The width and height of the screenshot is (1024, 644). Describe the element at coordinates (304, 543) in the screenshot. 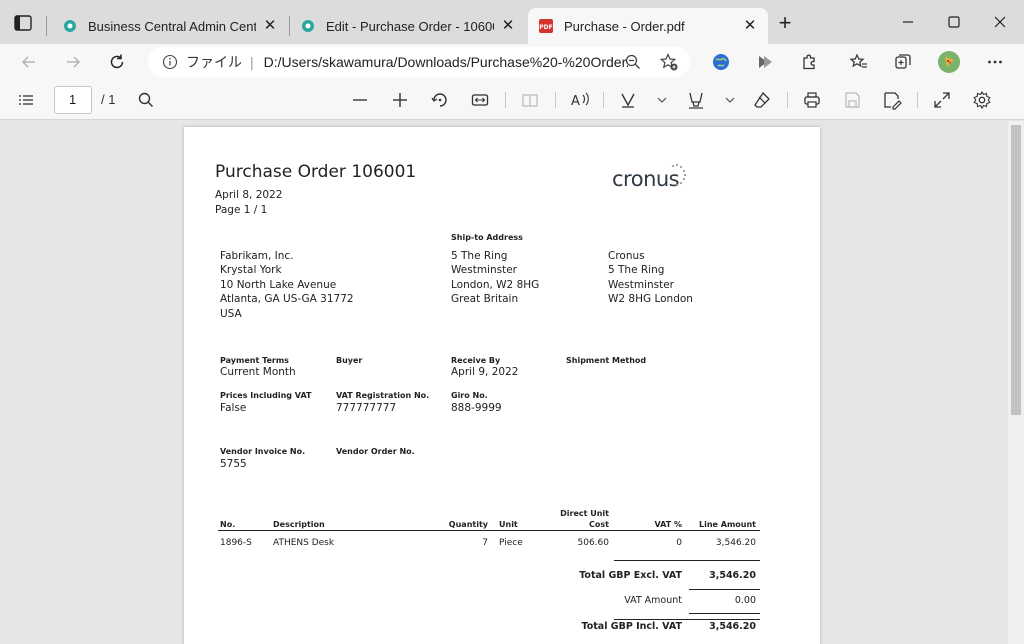

I see `row-description: ATHENS Desk` at that location.